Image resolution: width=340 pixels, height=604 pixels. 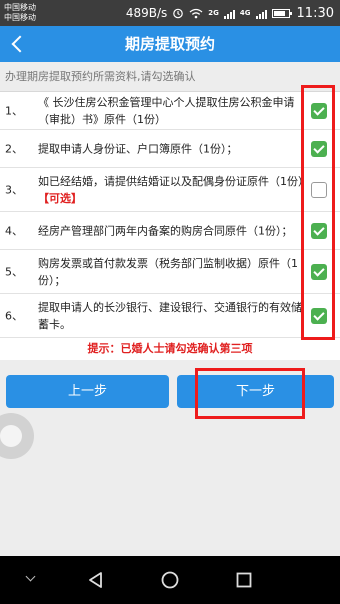 I want to click on circle-home-icon, so click(x=170, y=580).